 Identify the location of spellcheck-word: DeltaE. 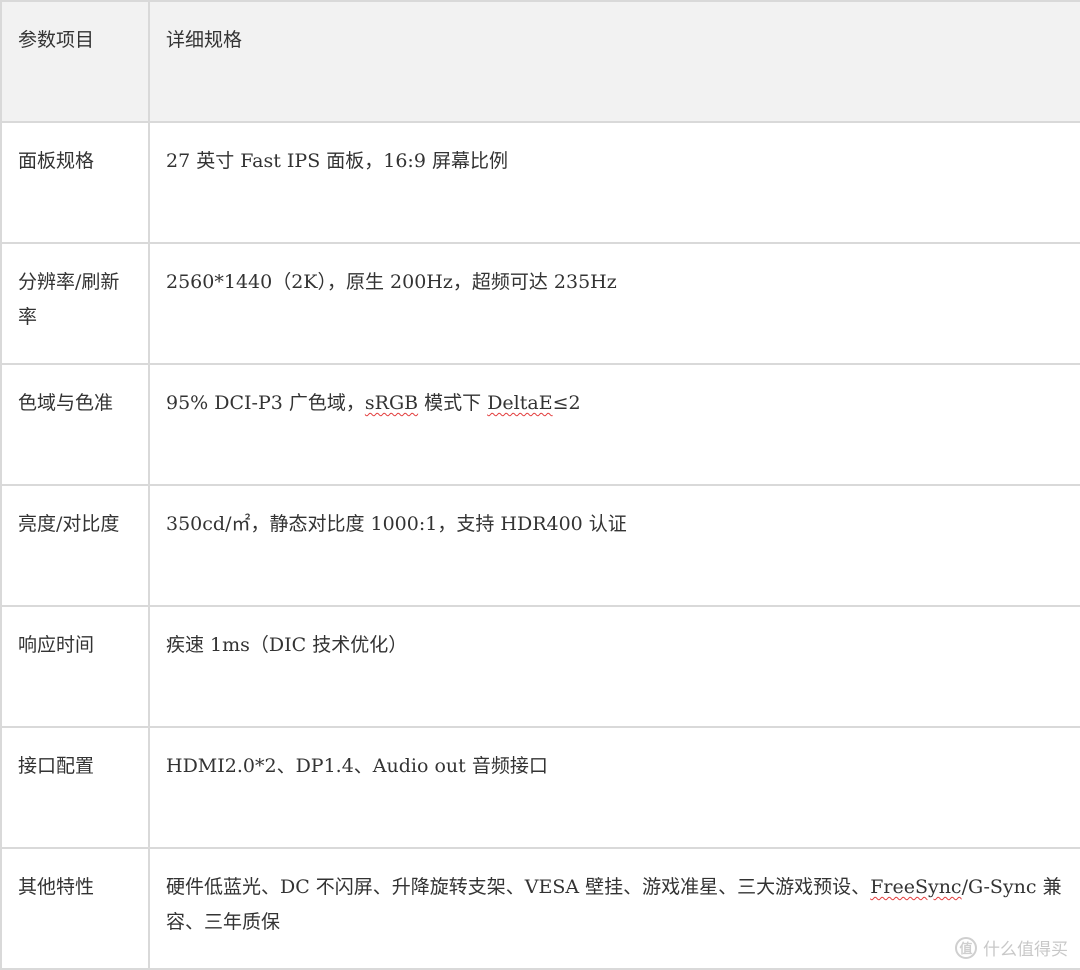
(520, 403).